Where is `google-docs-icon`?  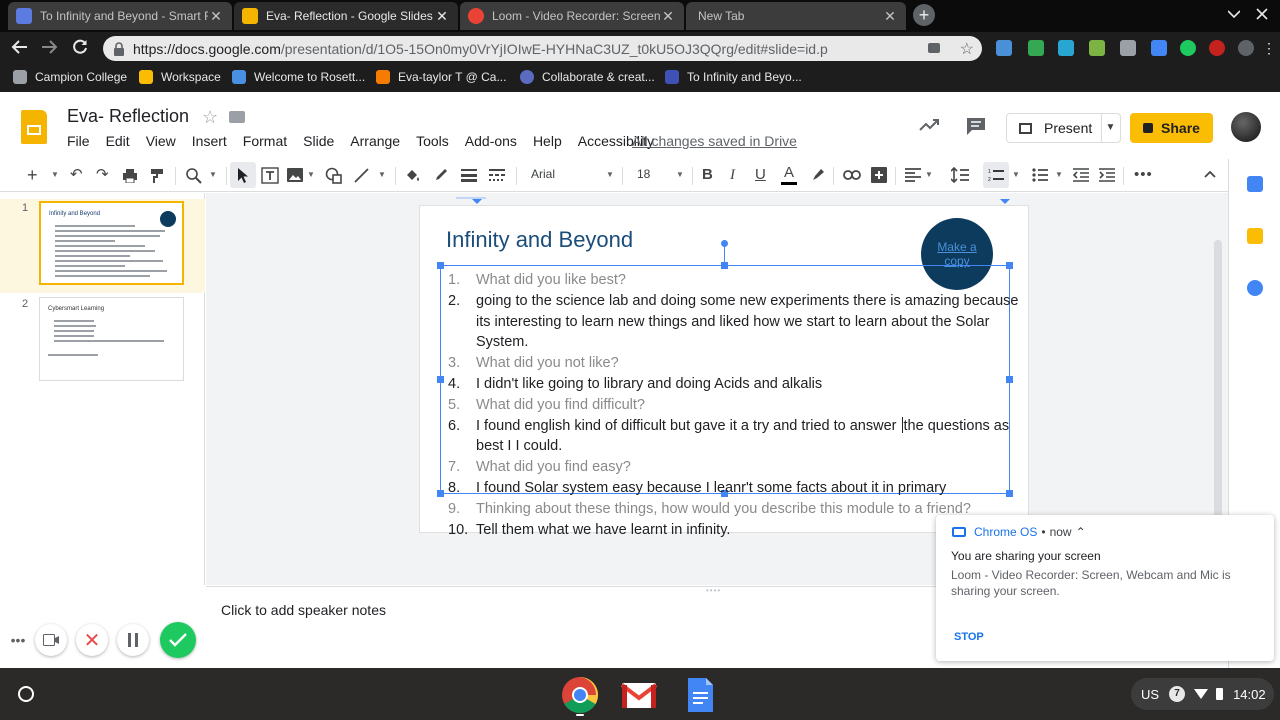 google-docs-icon is located at coordinates (700, 695).